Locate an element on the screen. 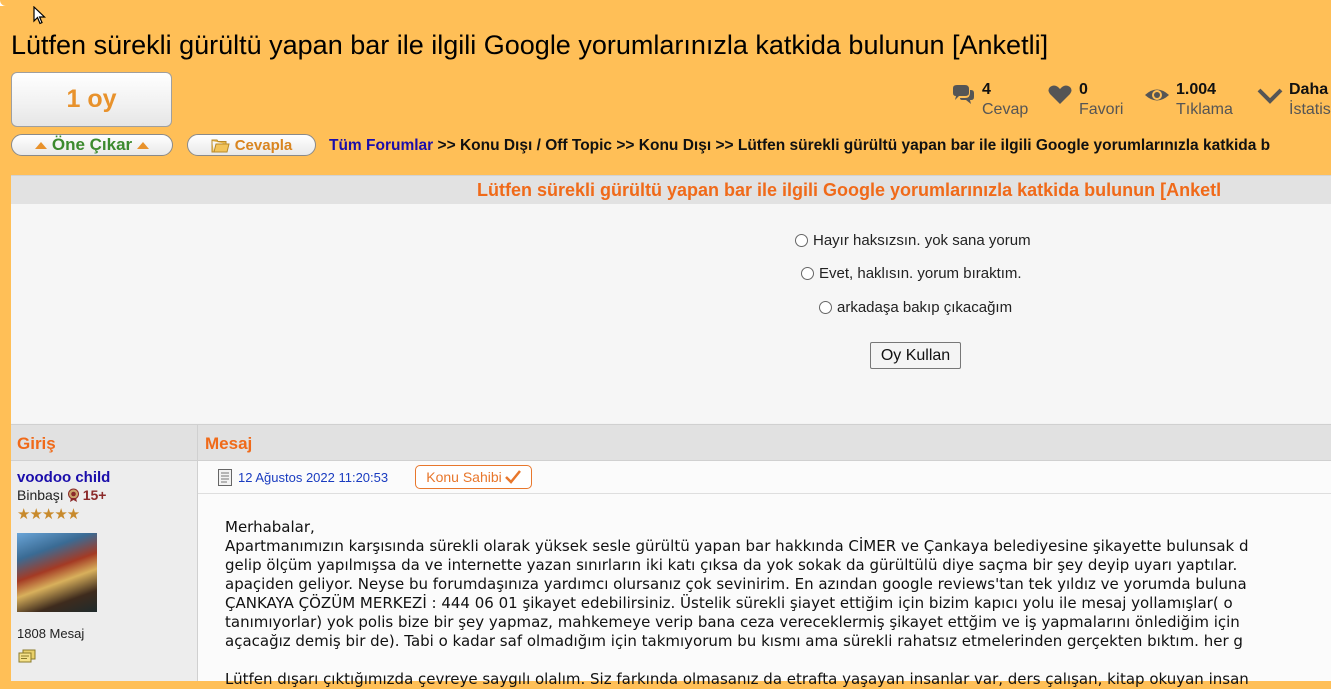 This screenshot has height=689, width=1331. author-rank-label: Binbaşı is located at coordinates (40, 495).